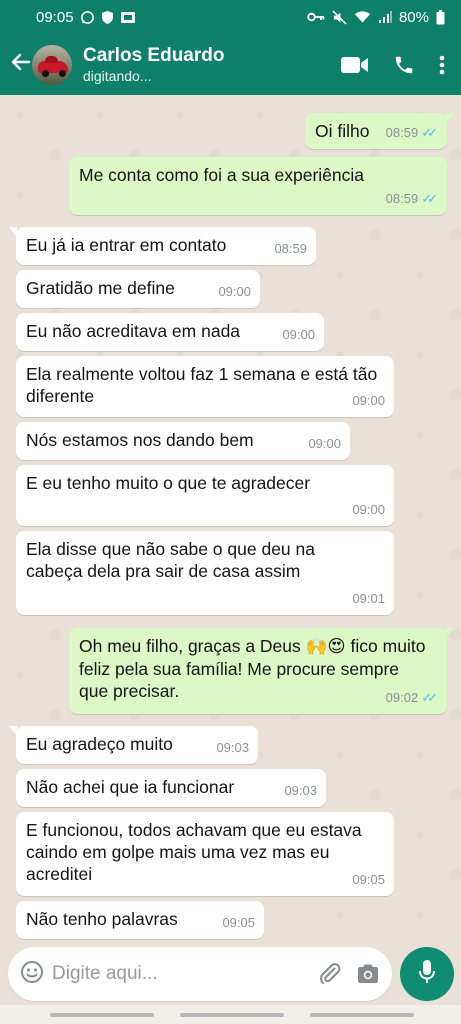  What do you see at coordinates (442, 65) in the screenshot?
I see `more-vert-icon` at bounding box center [442, 65].